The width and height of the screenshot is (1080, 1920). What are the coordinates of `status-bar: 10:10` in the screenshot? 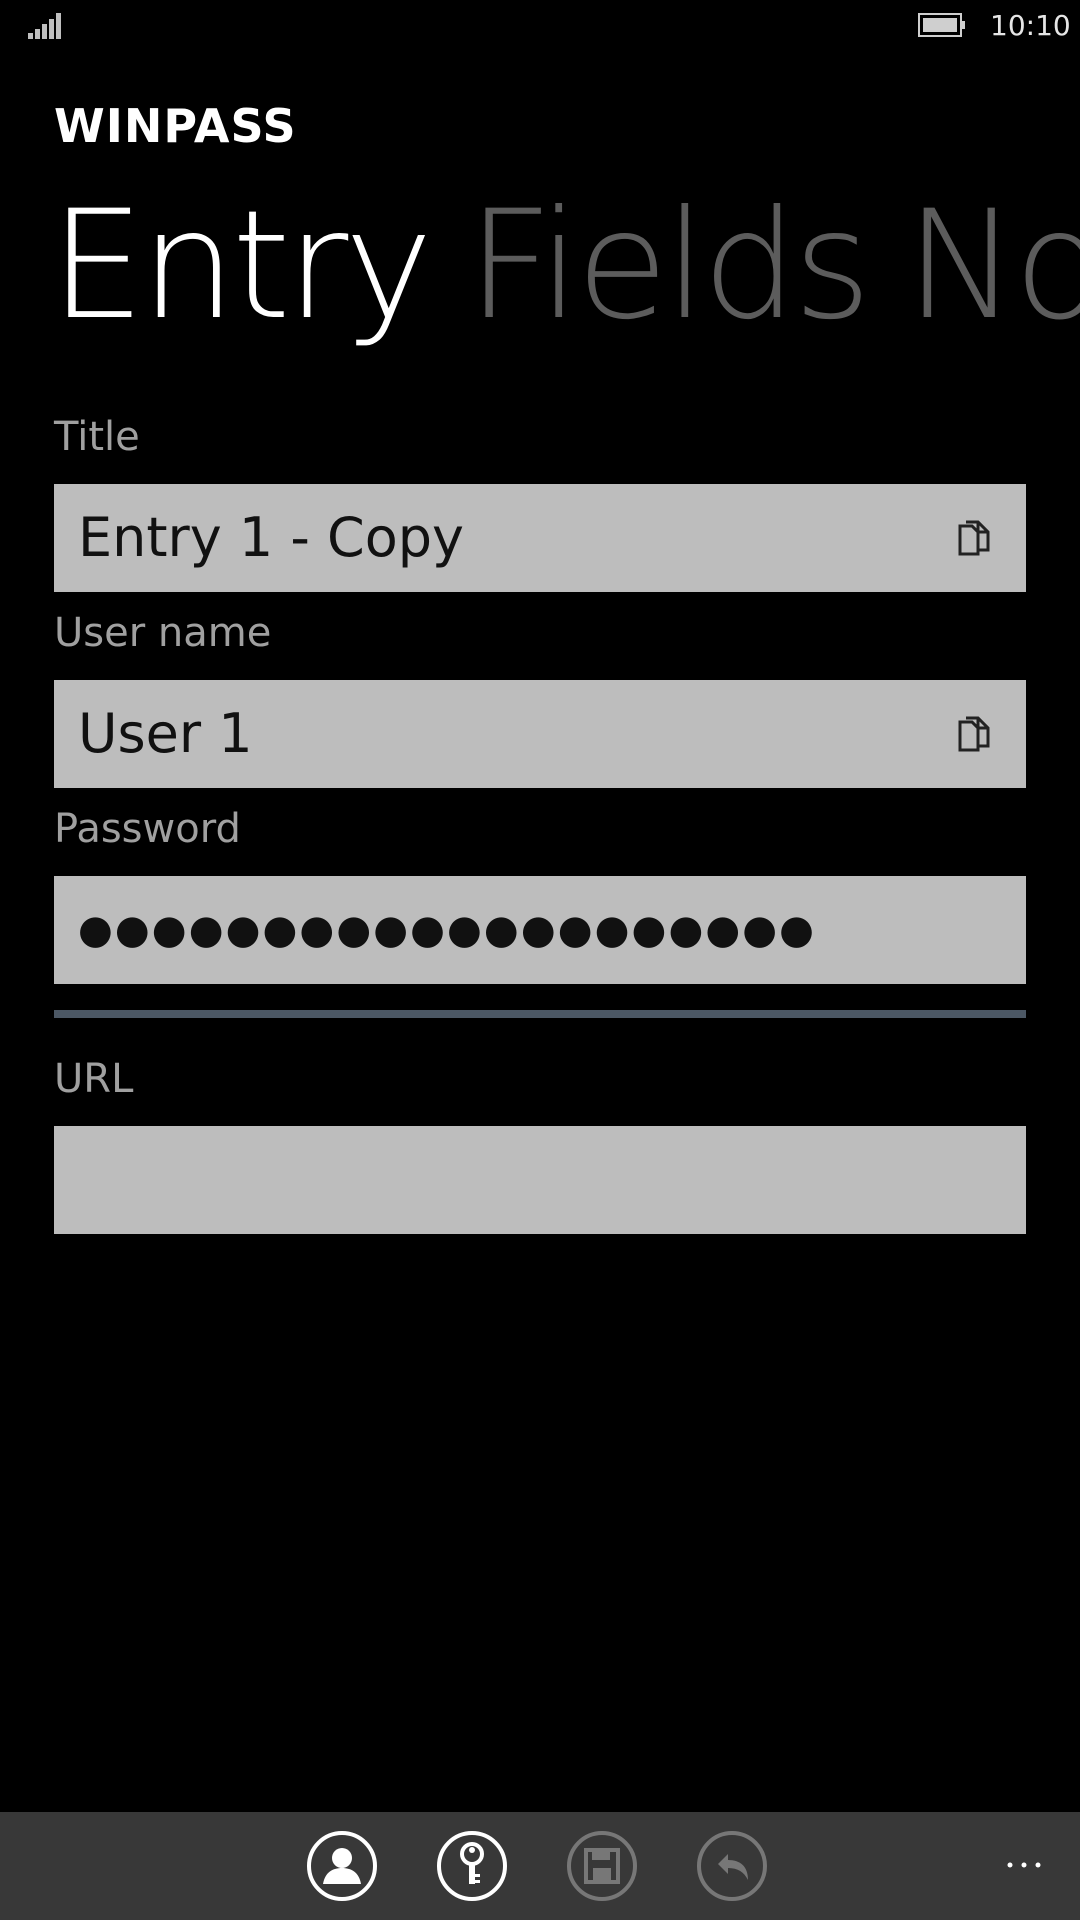 It's located at (540, 26).